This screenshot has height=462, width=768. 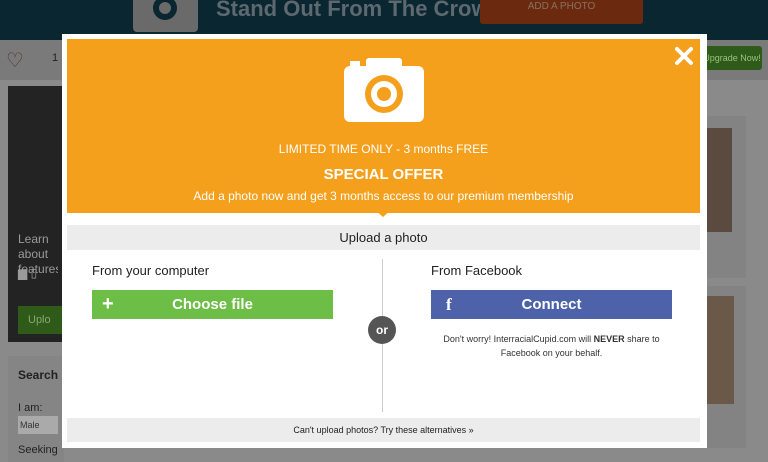 What do you see at coordinates (38, 450) in the screenshot?
I see `seeking-label: Seeking` at bounding box center [38, 450].